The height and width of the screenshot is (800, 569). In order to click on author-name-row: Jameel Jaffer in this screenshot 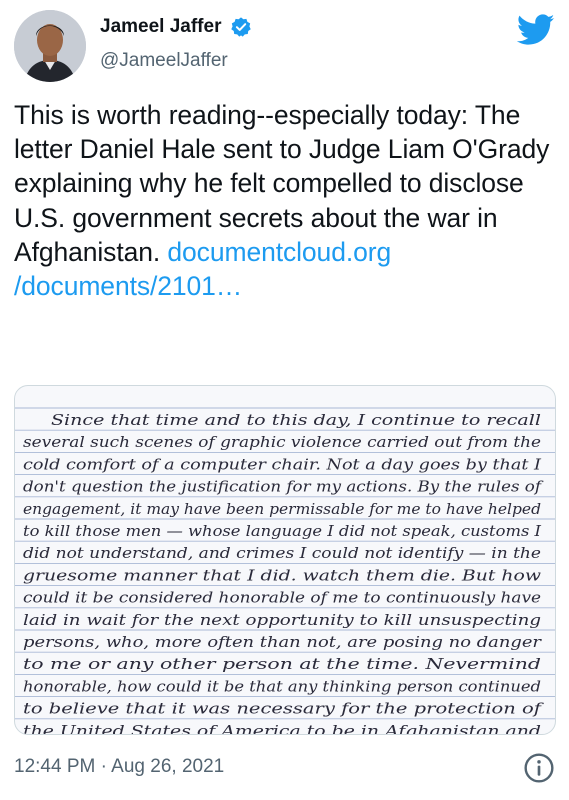, I will do `click(176, 27)`.